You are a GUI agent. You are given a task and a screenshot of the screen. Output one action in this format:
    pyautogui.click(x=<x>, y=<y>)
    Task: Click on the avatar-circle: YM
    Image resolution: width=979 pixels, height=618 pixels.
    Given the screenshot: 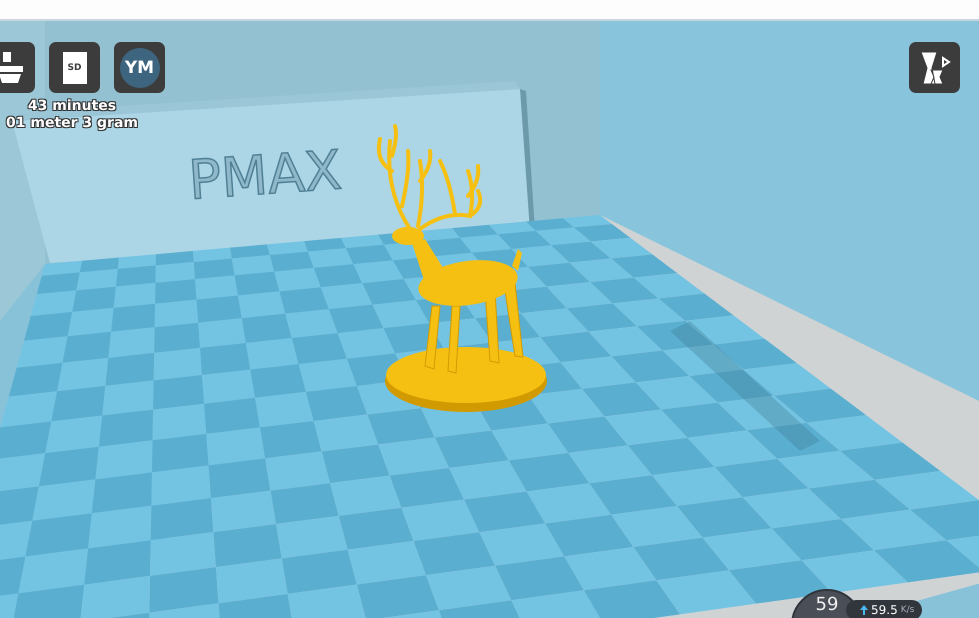 What is the action you would take?
    pyautogui.click(x=140, y=68)
    